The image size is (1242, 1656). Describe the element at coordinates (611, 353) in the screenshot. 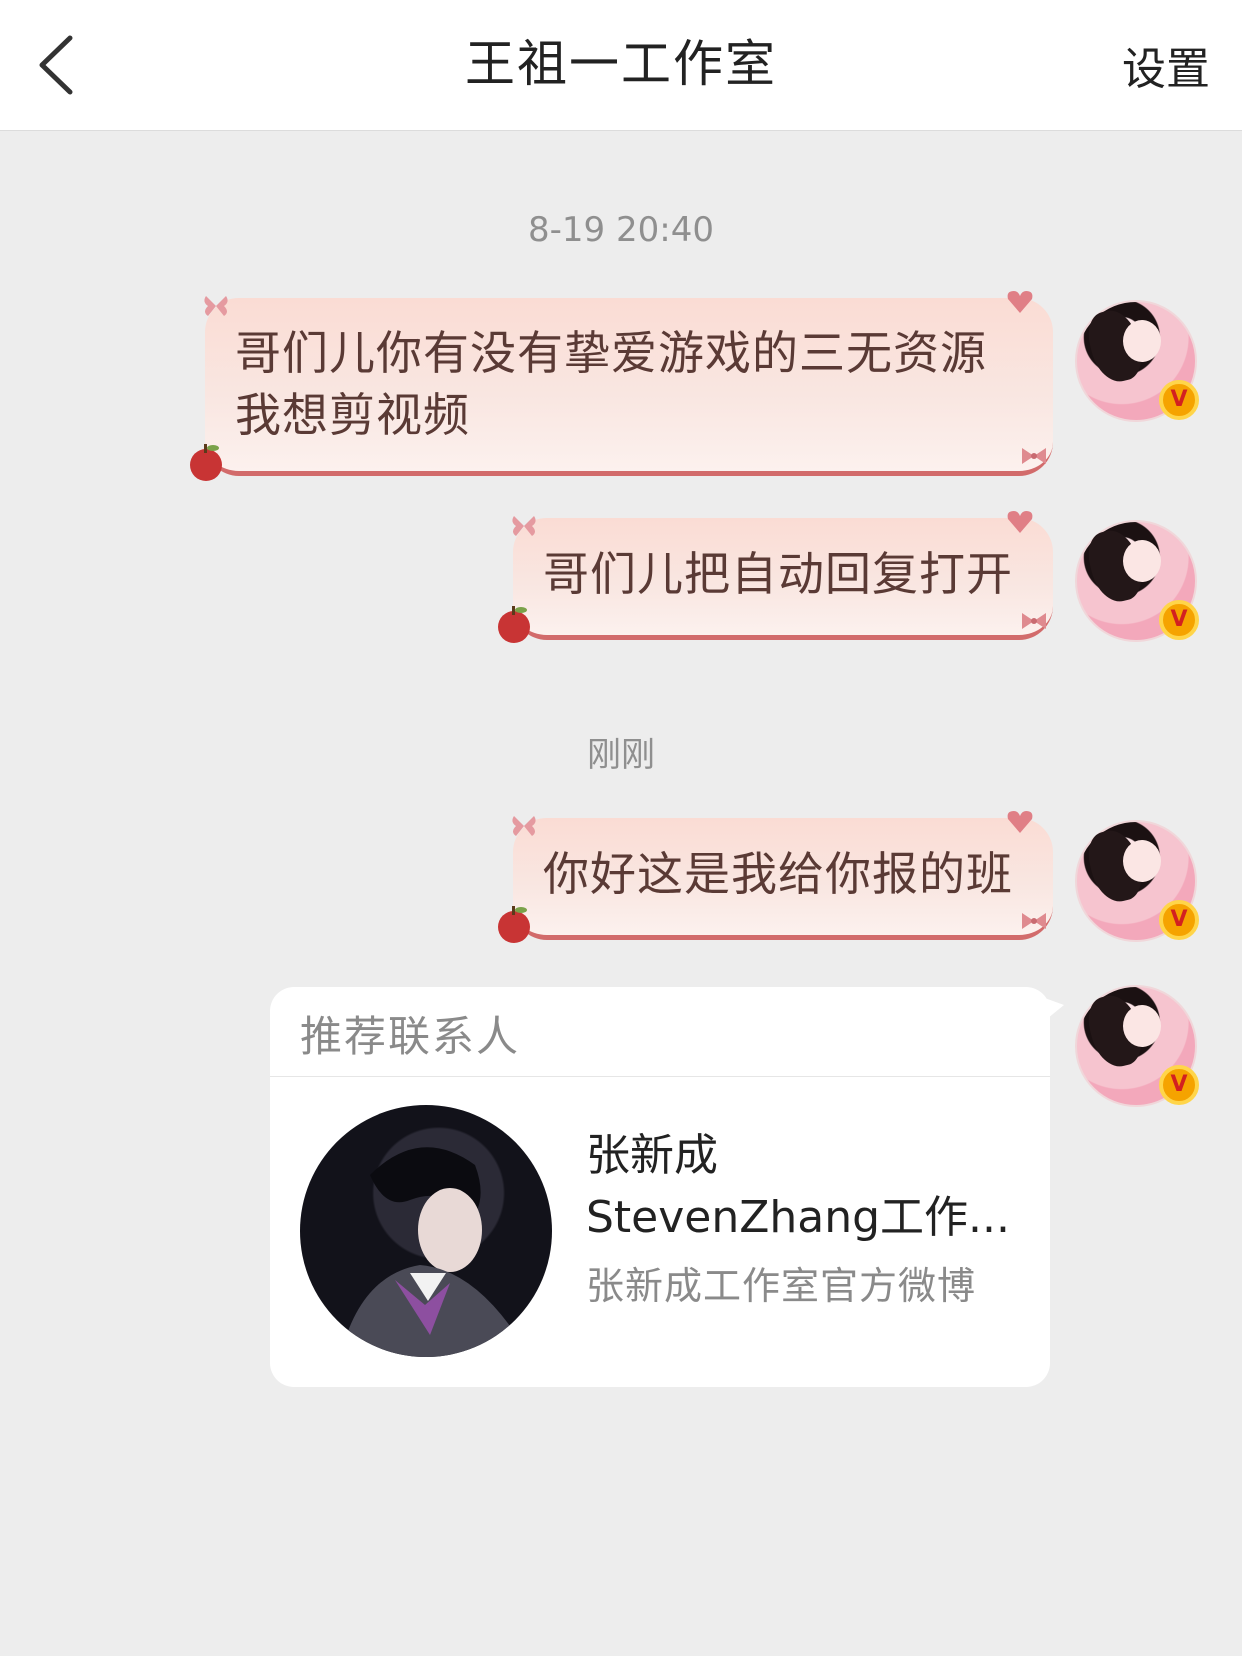

I see `message-1-line-1: 哥们儿你有没有挚爱游戏的三无资源` at that location.